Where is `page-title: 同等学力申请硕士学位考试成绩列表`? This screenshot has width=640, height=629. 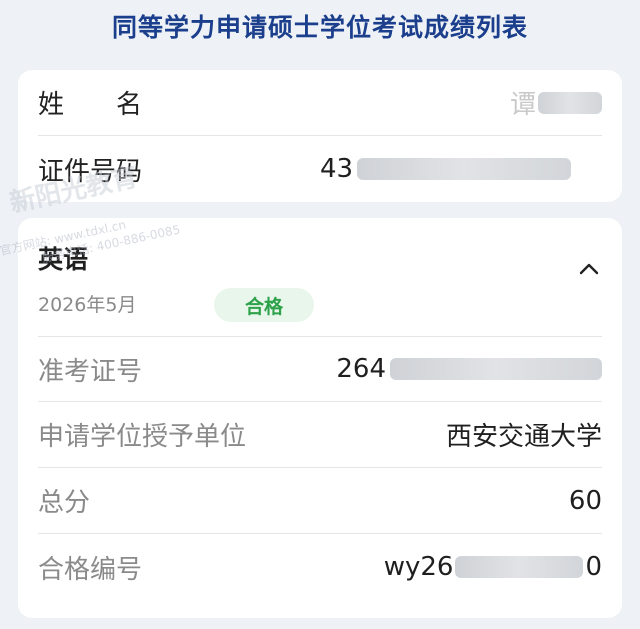 page-title: 同等学力申请硕士学位考试成绩列表 is located at coordinates (319, 27).